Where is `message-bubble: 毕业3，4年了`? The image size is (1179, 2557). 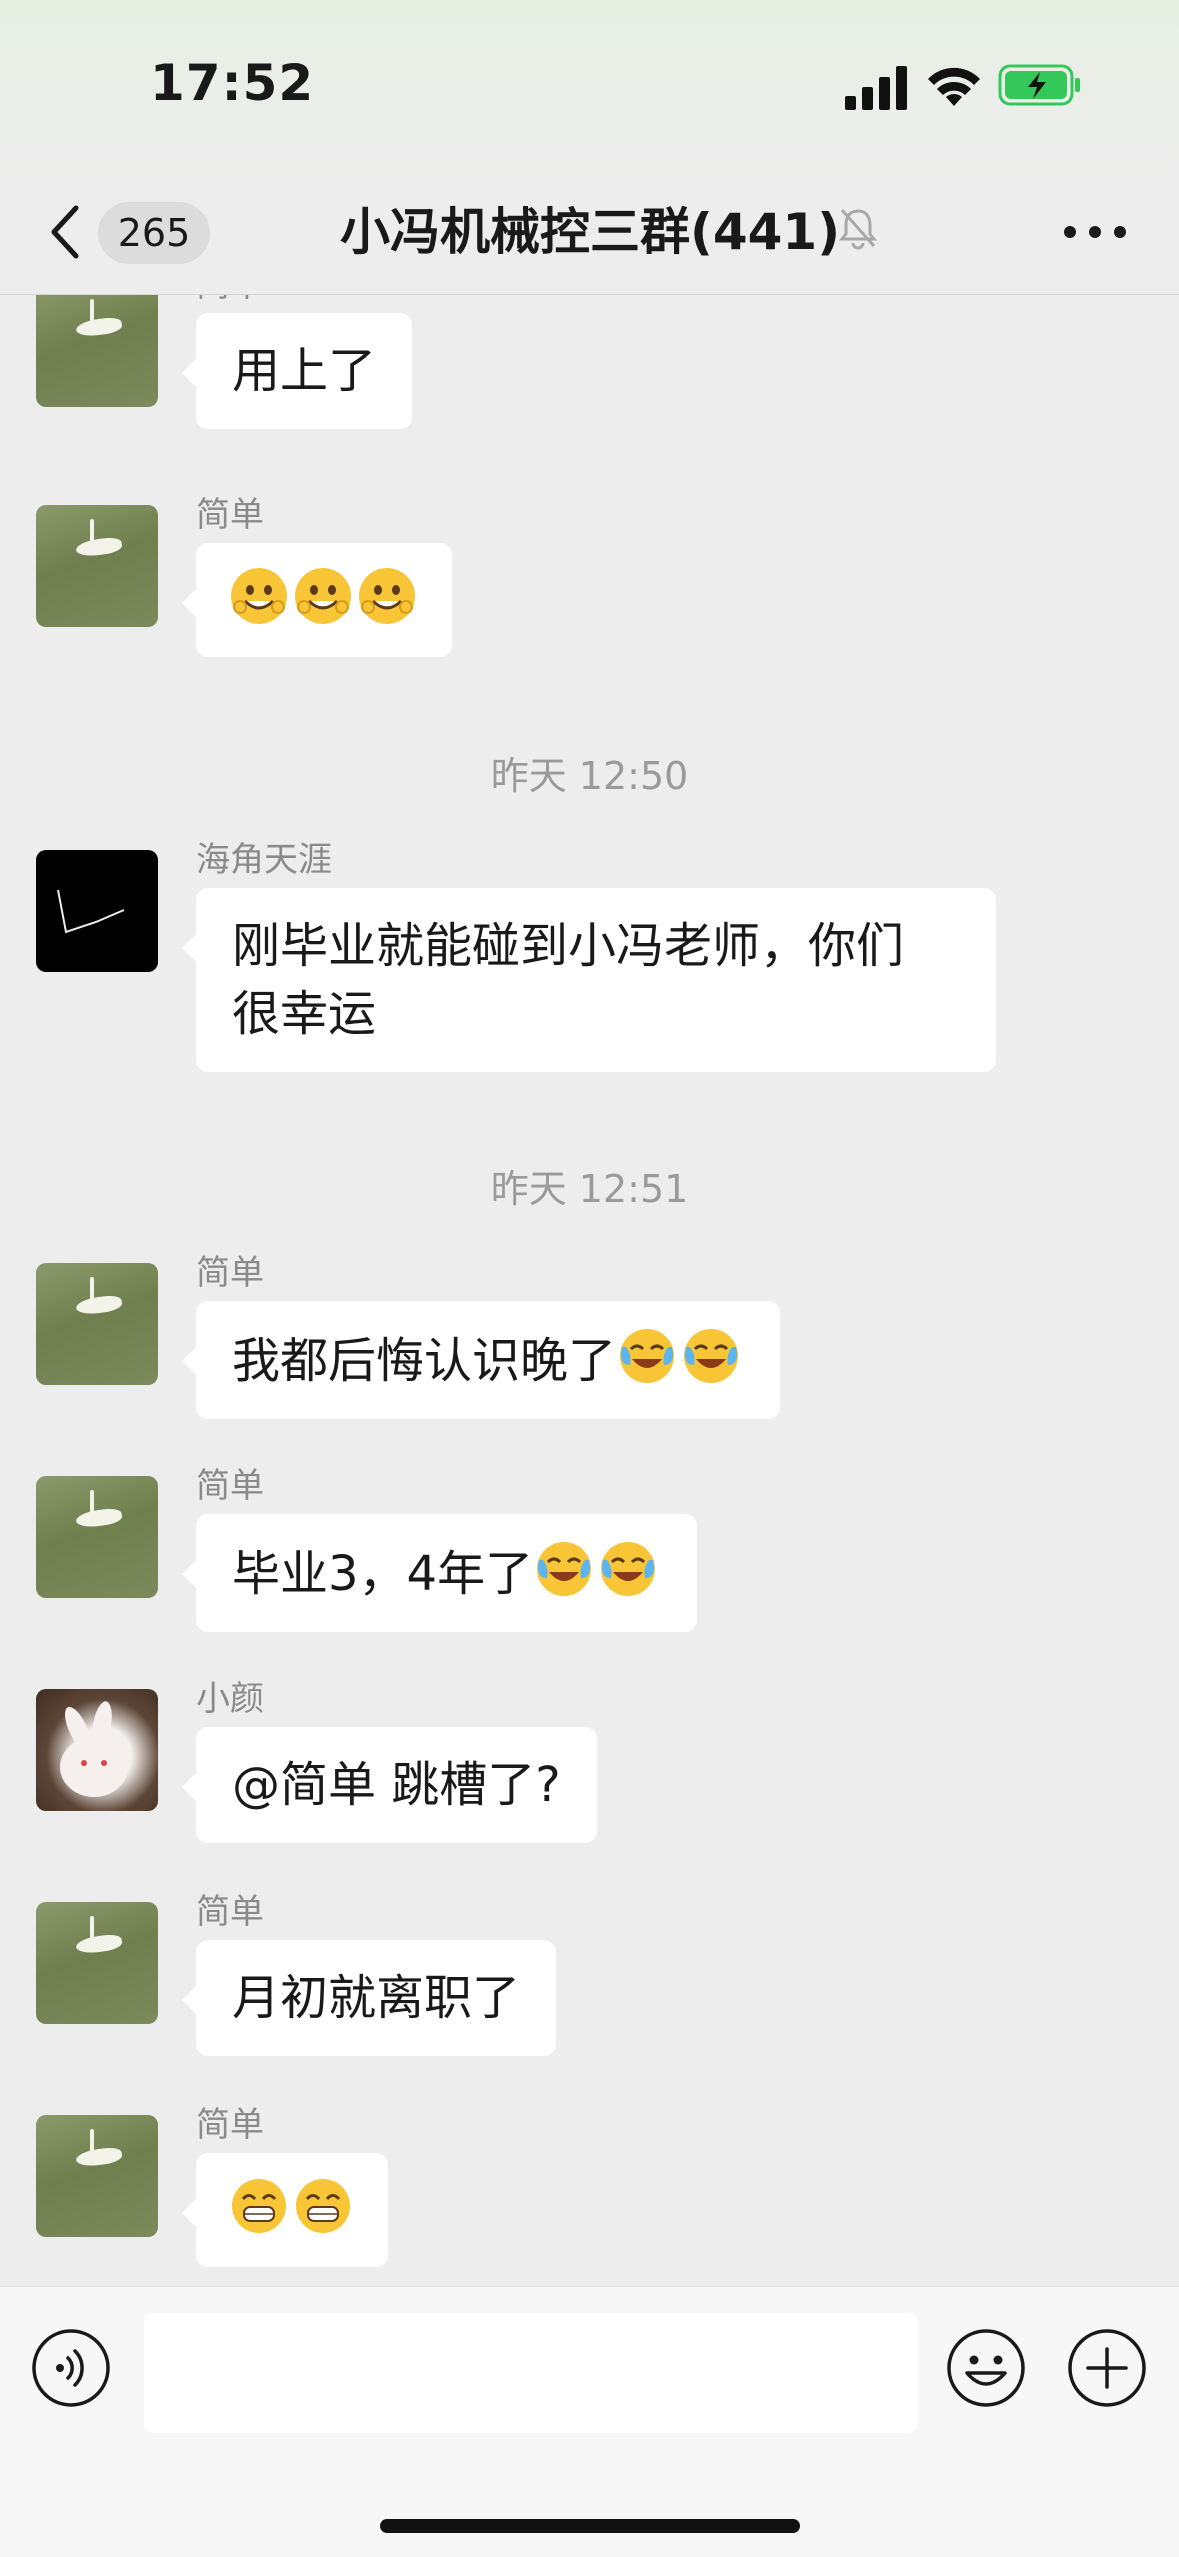
message-bubble: 毕业3，4年了 is located at coordinates (439, 1573).